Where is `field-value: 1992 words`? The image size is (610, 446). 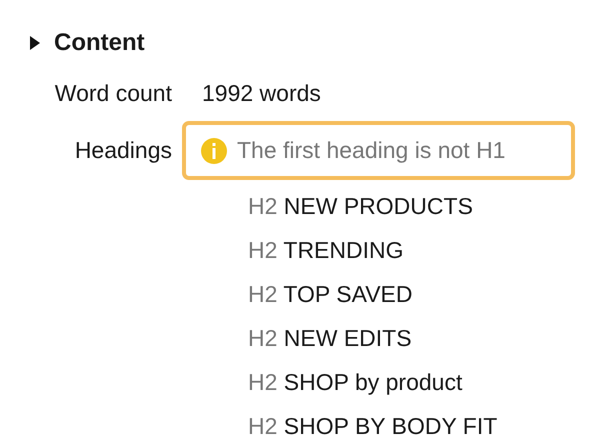 field-value: 1992 words is located at coordinates (262, 93).